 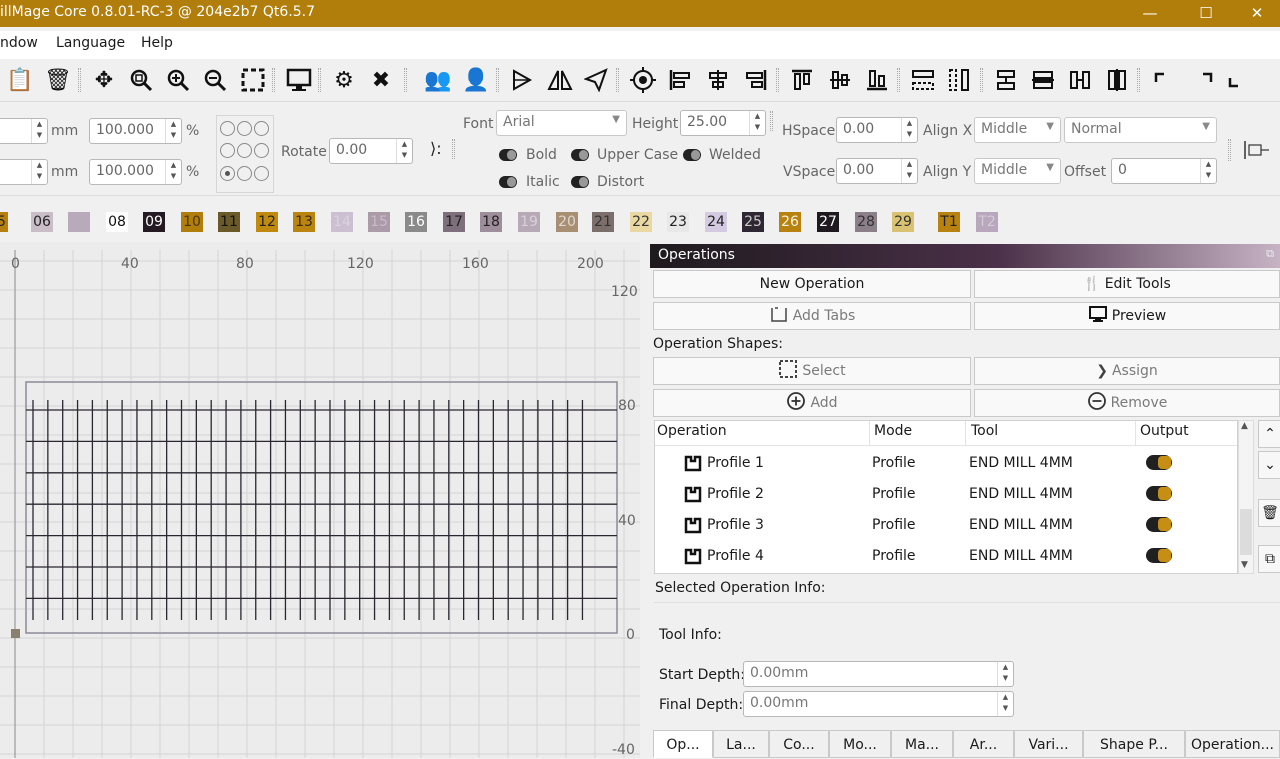 What do you see at coordinates (135, 131) in the screenshot?
I see `scale-x-input: 100.000 ▲ ▼` at bounding box center [135, 131].